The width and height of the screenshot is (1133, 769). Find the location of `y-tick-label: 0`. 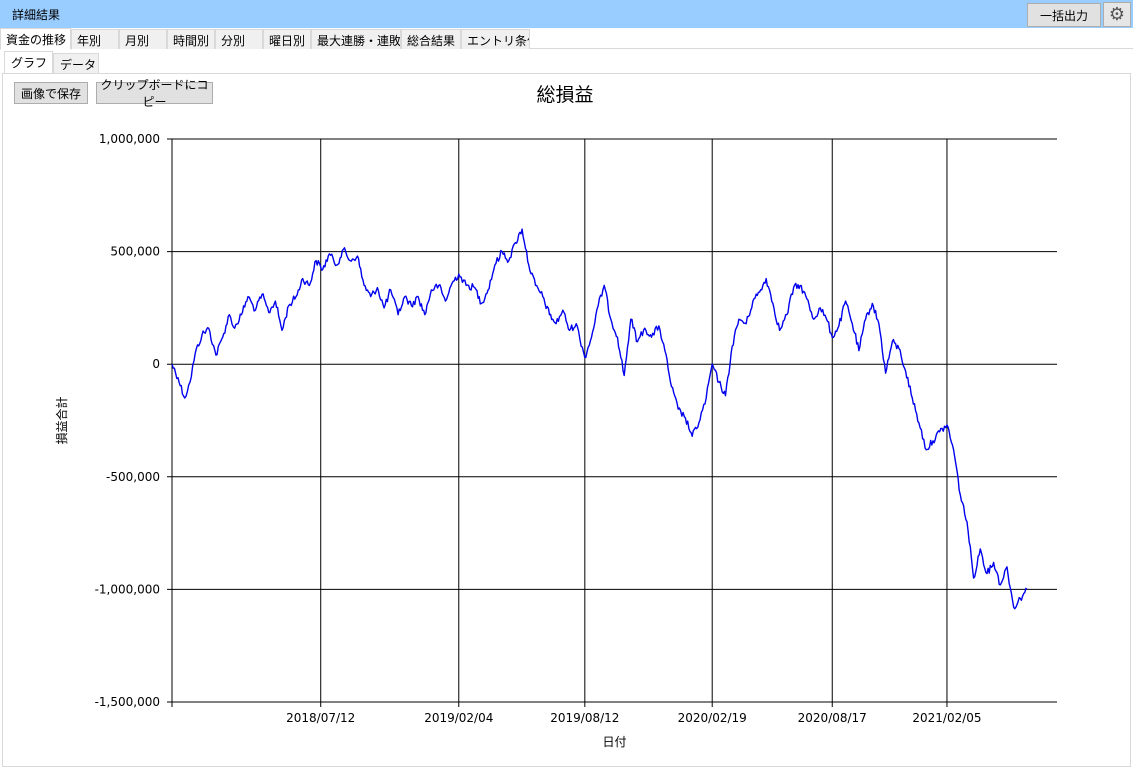

y-tick-label: 0 is located at coordinates (156, 364).